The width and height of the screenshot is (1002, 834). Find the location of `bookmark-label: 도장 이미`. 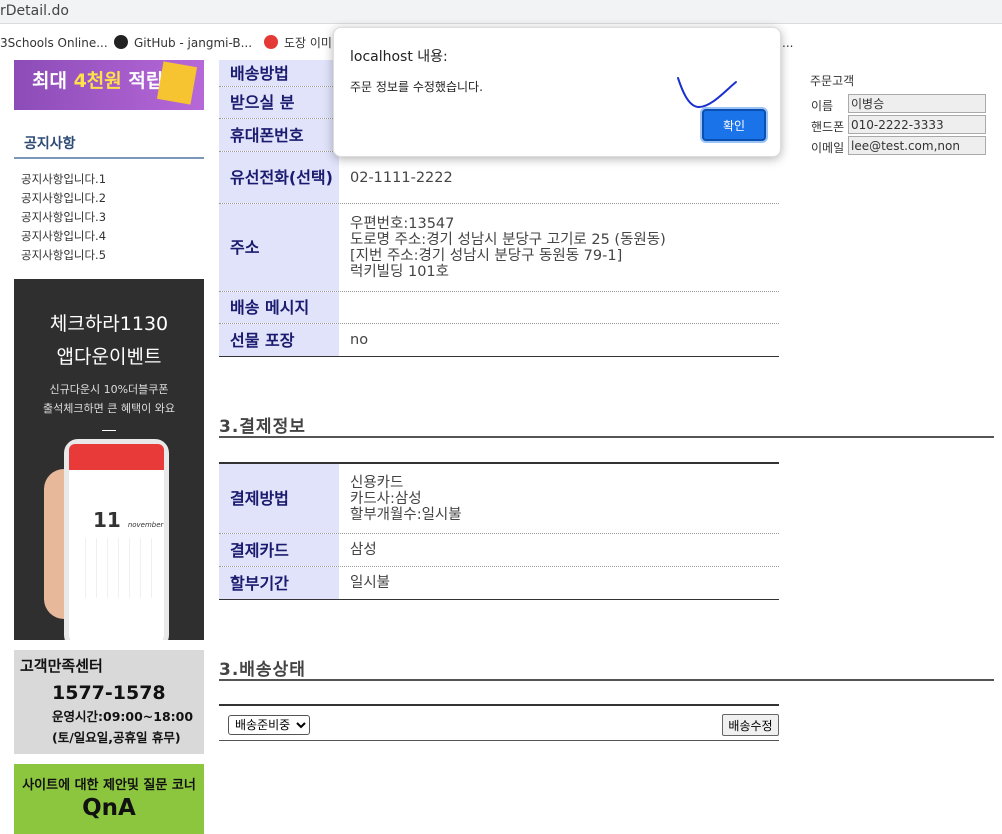

bookmark-label: 도장 이미 is located at coordinates (308, 43).